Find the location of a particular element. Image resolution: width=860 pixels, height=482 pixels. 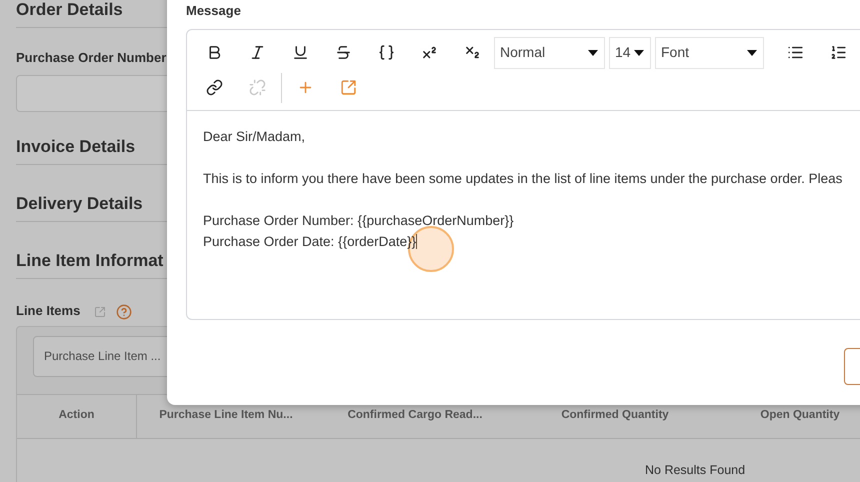

toolbar-select: Font is located at coordinates (709, 52).